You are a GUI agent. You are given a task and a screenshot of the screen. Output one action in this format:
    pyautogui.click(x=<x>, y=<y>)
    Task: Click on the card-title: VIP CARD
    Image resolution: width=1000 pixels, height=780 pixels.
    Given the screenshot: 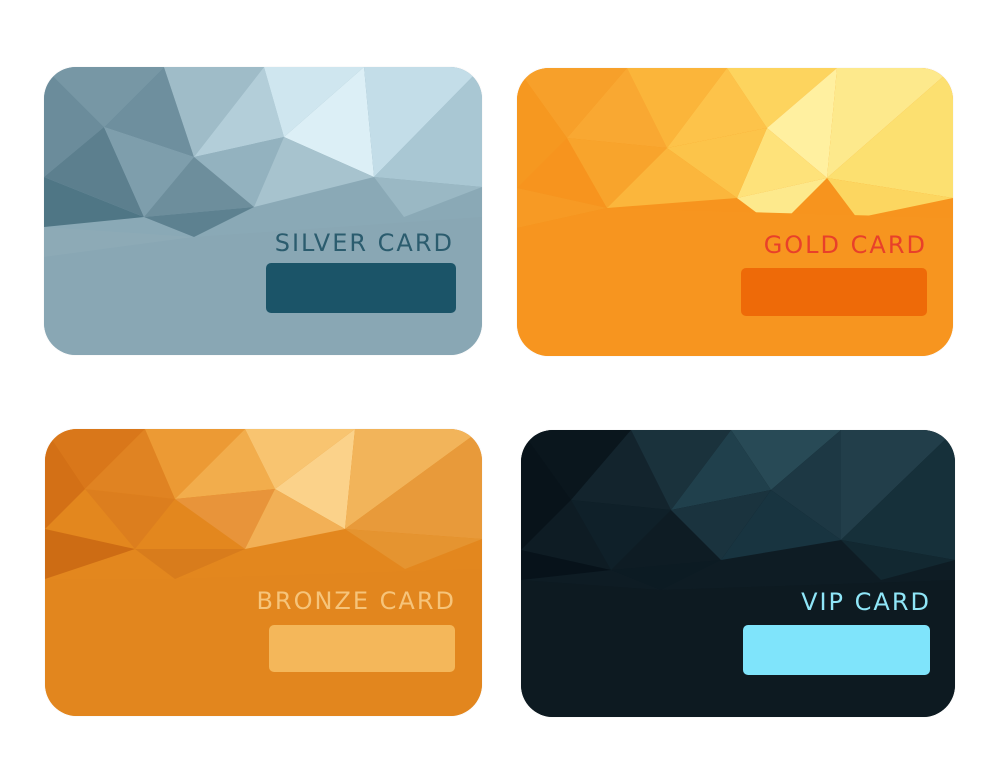 What is the action you would take?
    pyautogui.click(x=866, y=602)
    